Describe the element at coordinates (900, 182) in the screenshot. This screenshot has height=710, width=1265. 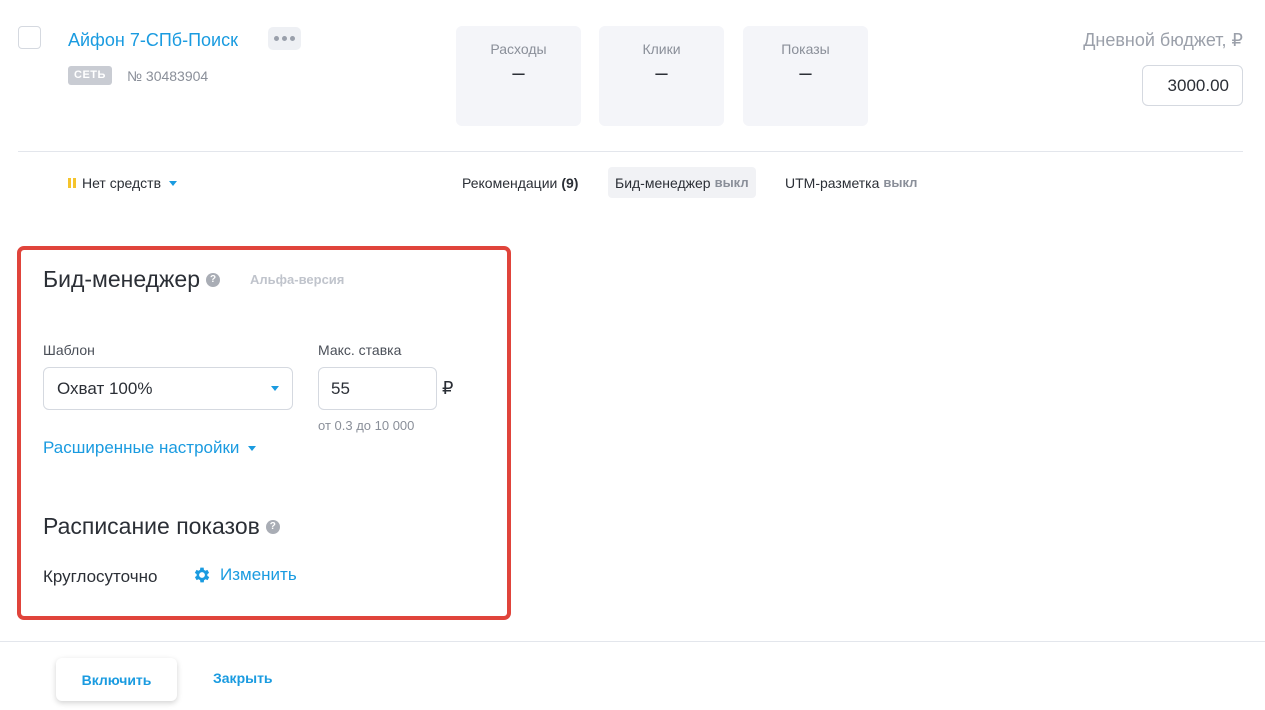
I see `tab-utm-state: выкл` at that location.